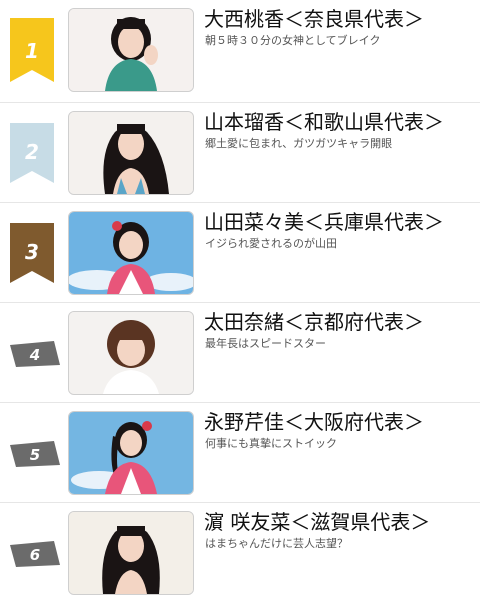  I want to click on rank-number: 1, so click(32, 51).